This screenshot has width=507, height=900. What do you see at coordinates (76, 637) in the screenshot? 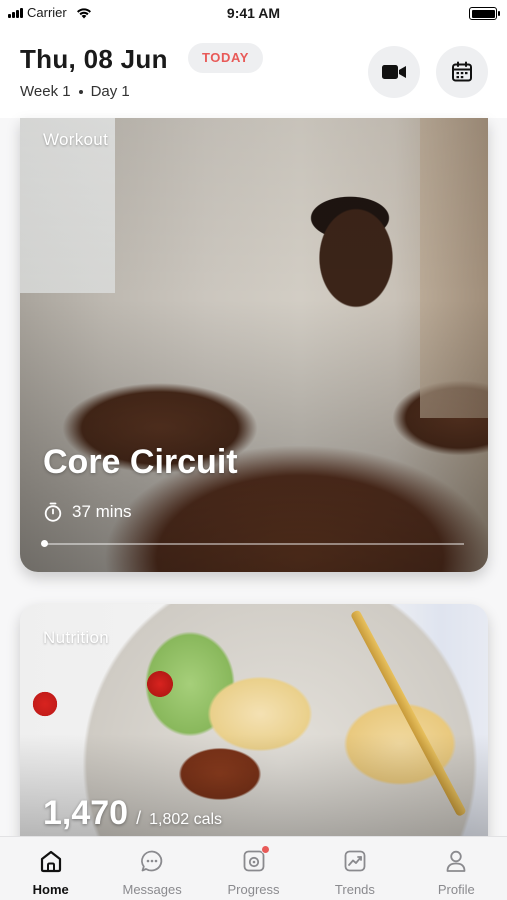
I see `nutrition-label: Nutrition` at bounding box center [76, 637].